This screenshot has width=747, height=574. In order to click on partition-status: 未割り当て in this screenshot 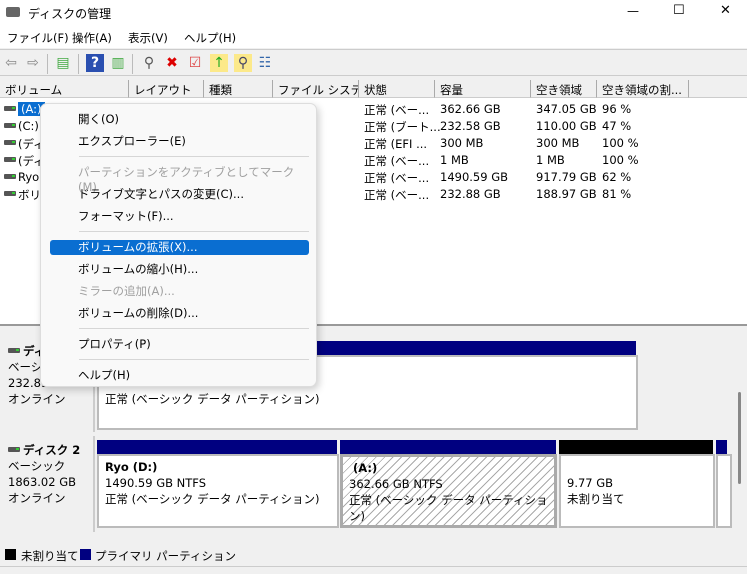, I will do `click(596, 499)`.